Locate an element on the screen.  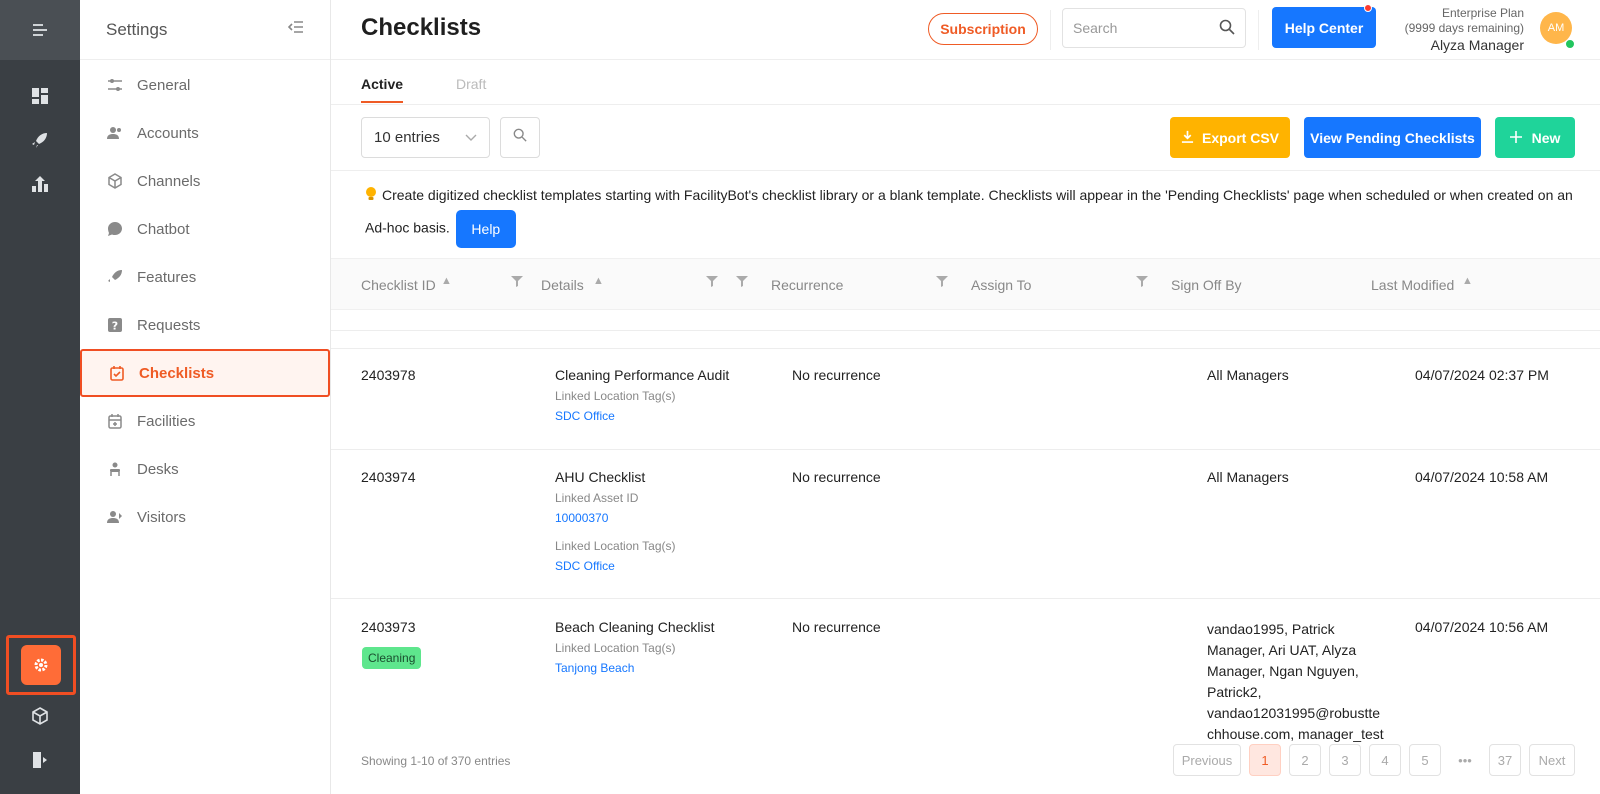
tab-active: Active is located at coordinates (382, 89).